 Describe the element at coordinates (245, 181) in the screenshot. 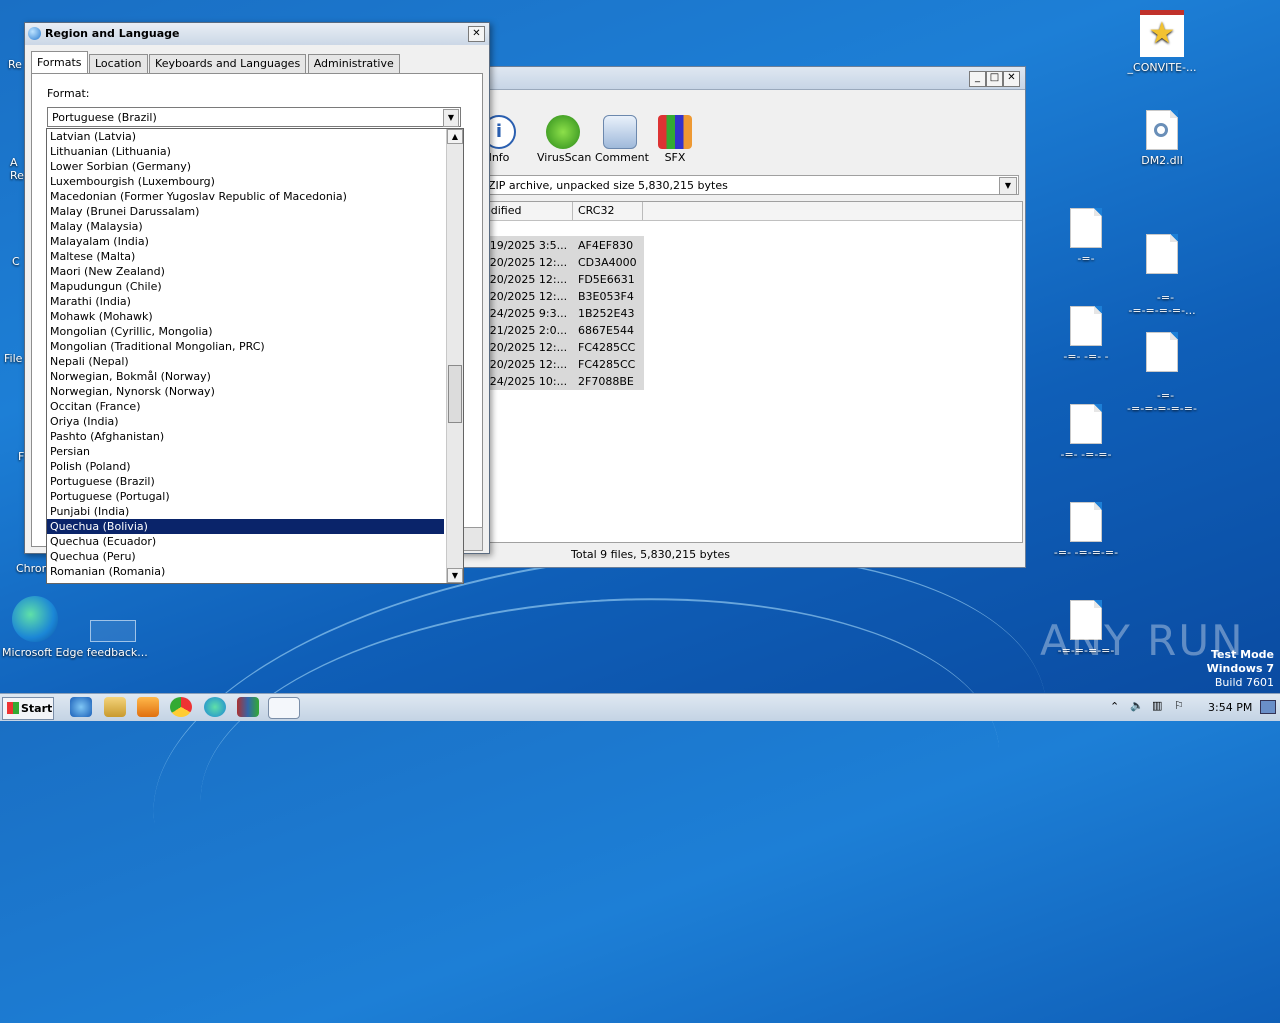

I see `dropdown-option: Luxembourgish (Luxembourg)` at that location.